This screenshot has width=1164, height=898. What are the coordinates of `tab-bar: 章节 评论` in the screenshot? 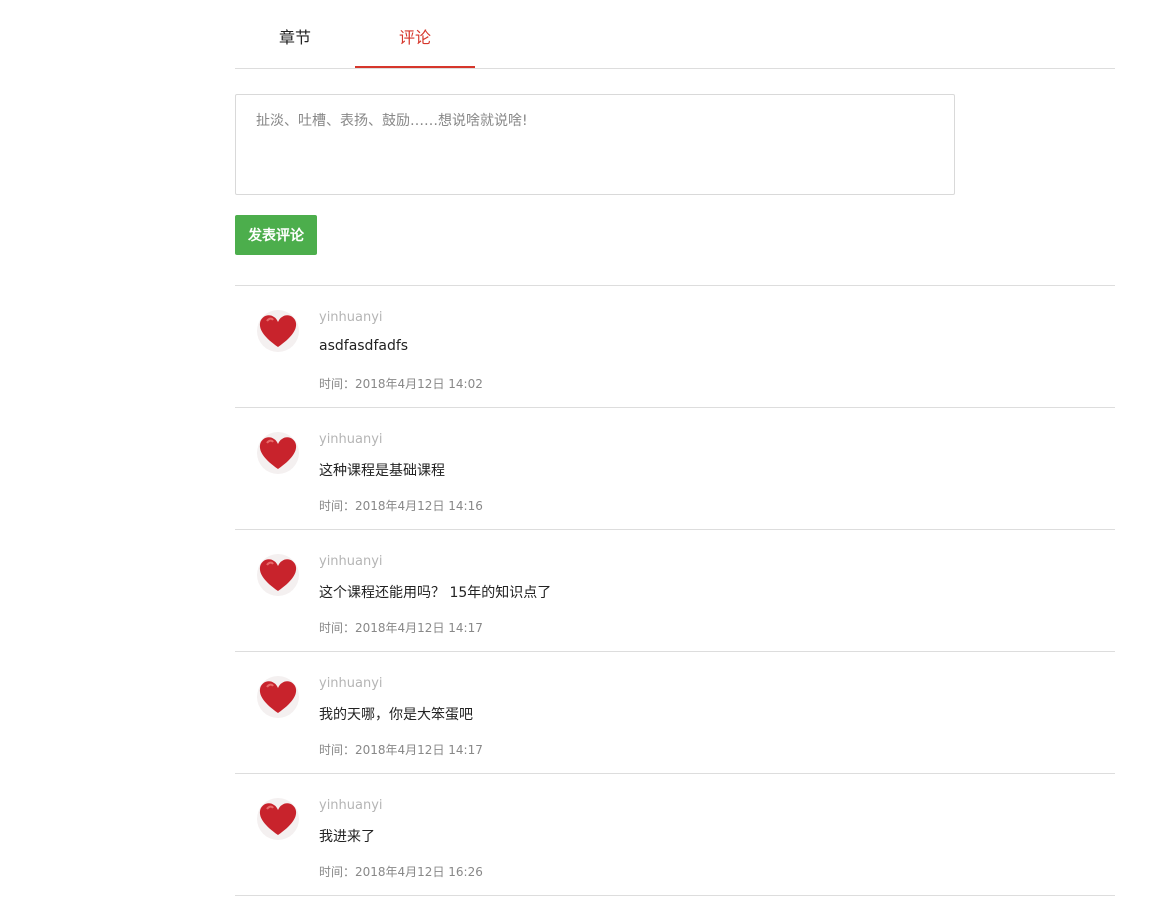 It's located at (675, 34).